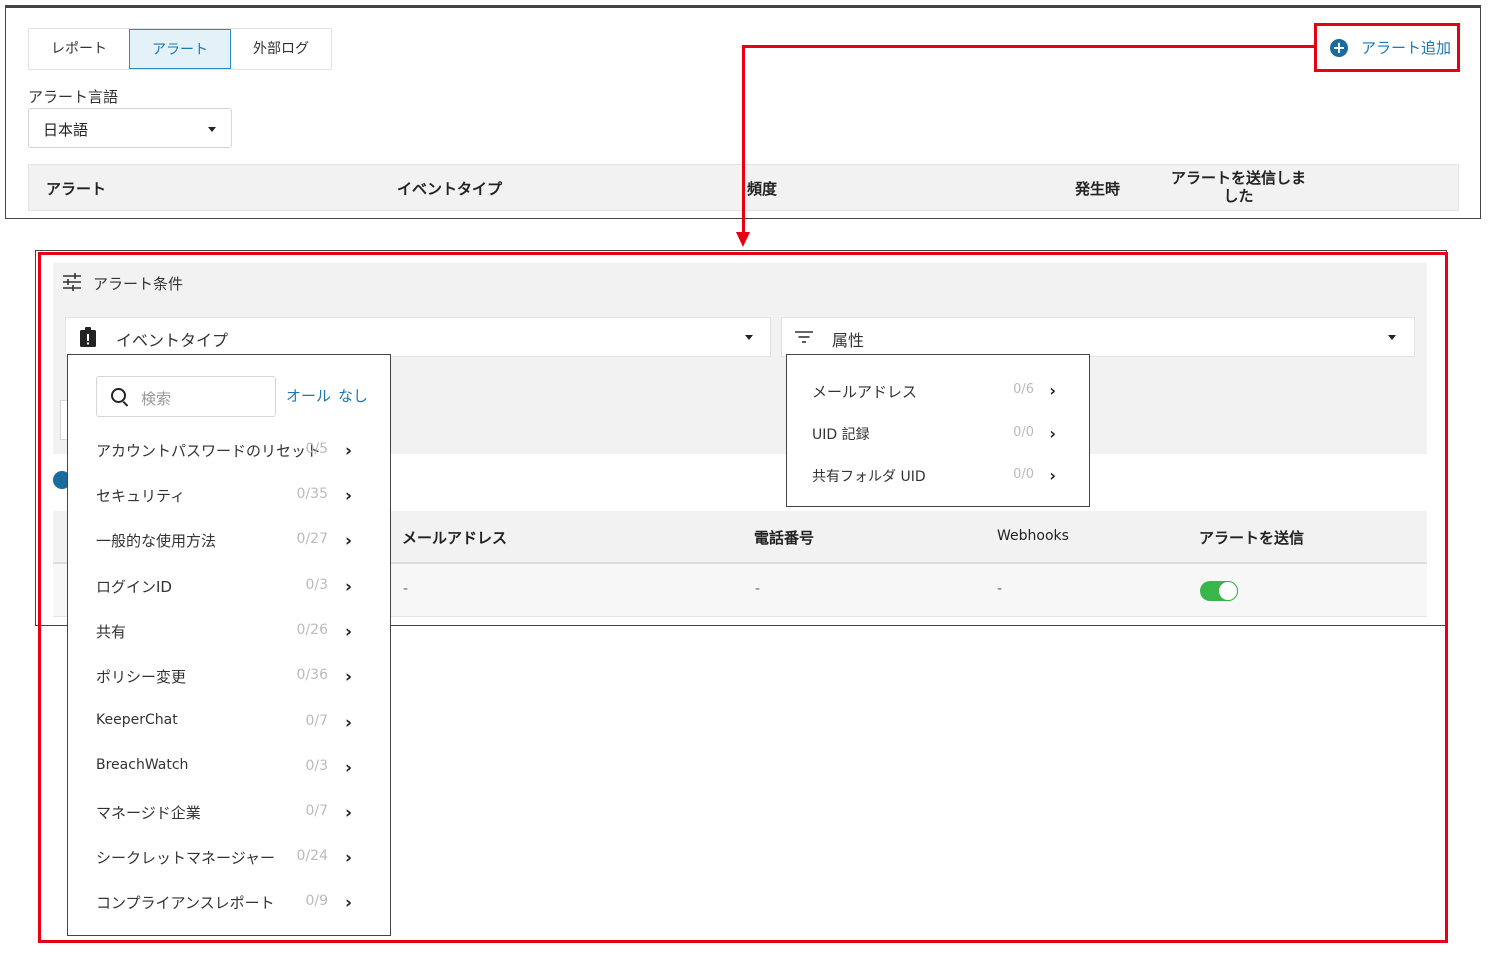 Image resolution: width=1489 pixels, height=965 pixels. I want to click on list-item-label: UID 記録, so click(841, 435).